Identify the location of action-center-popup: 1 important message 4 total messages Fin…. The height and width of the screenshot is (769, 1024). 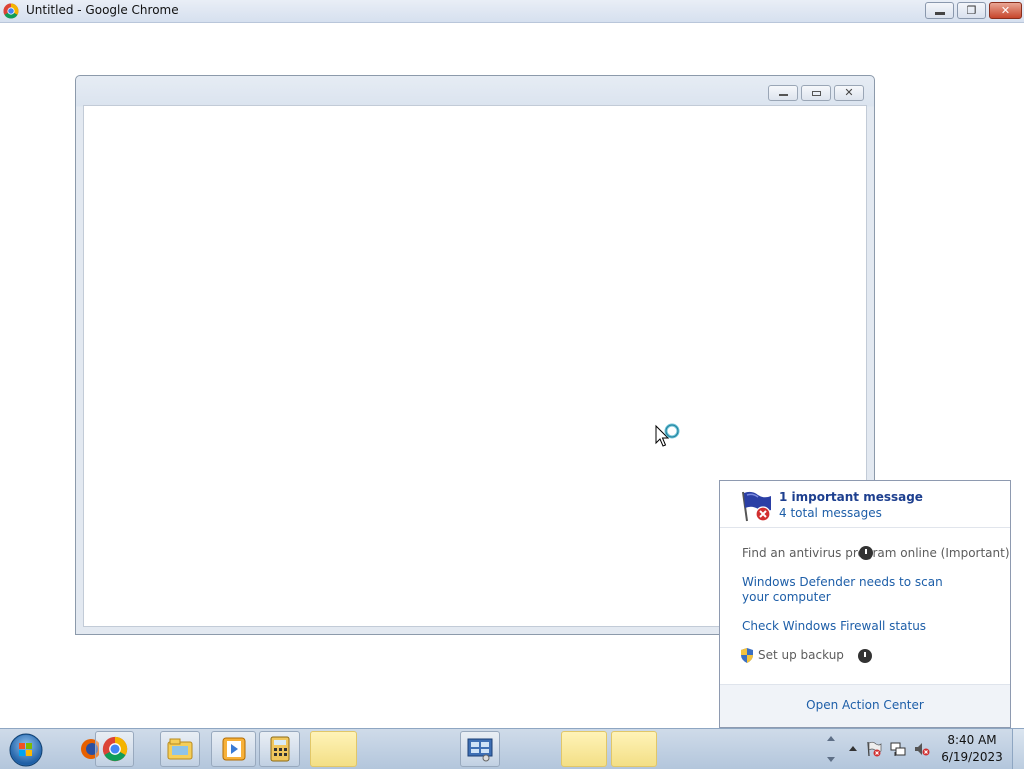
(865, 604).